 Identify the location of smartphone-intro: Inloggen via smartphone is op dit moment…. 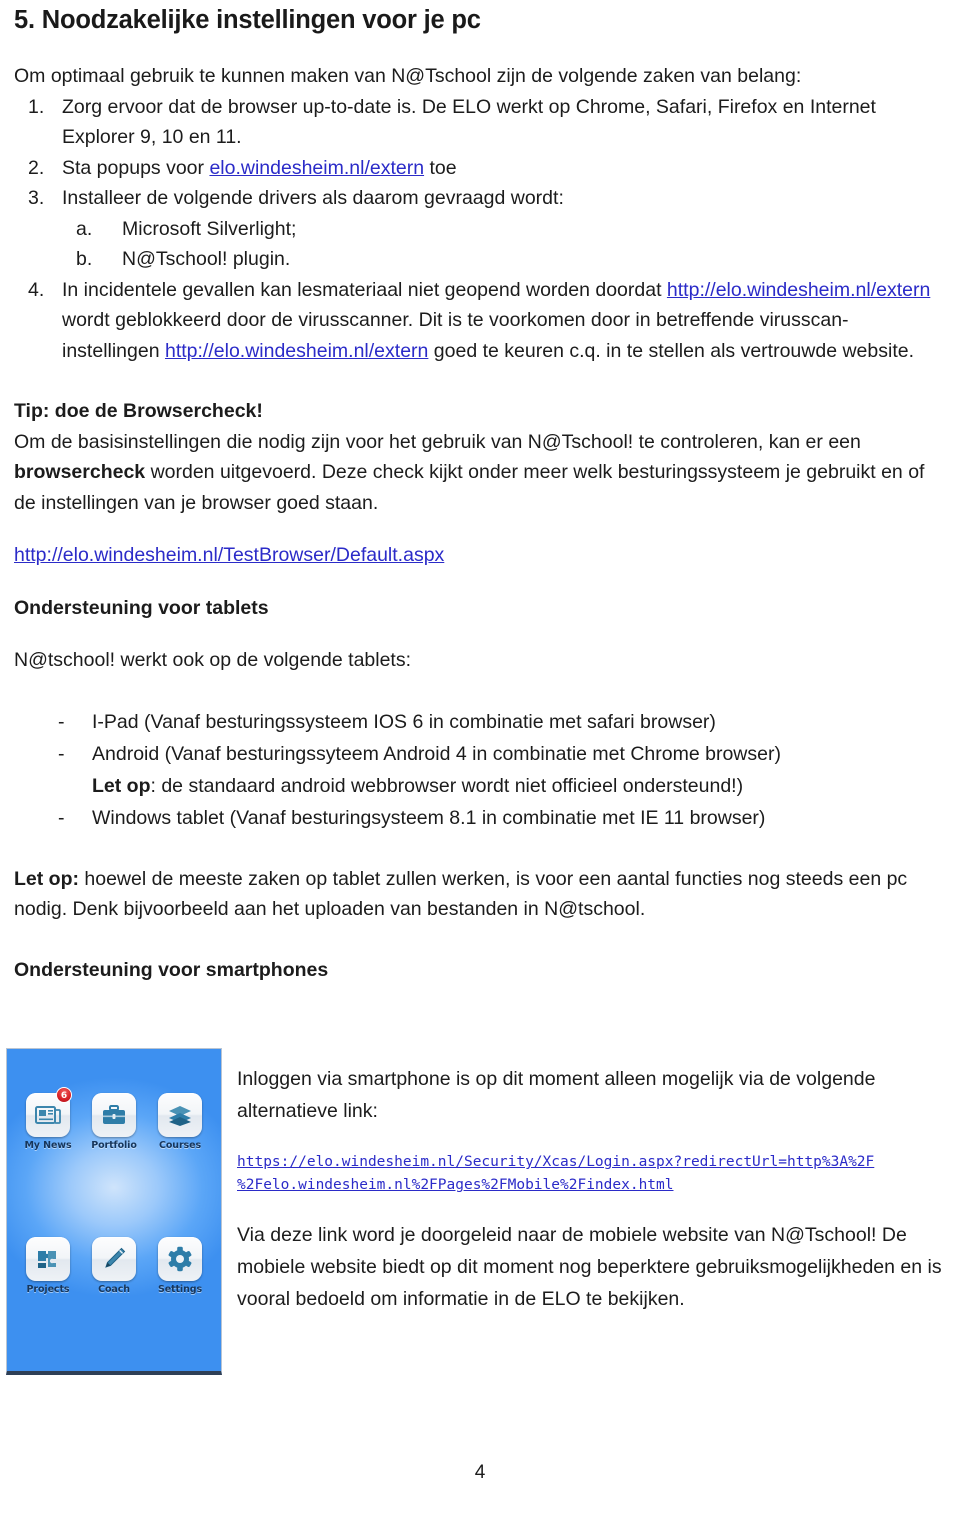
(556, 1095).